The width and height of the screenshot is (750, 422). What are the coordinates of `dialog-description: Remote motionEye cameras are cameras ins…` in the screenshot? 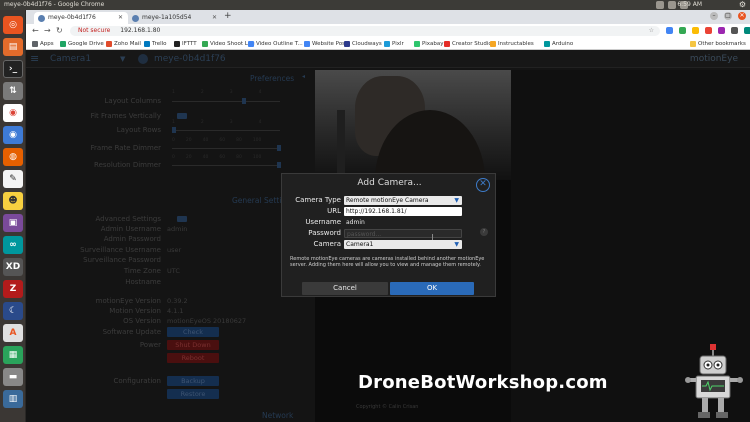 It's located at (387, 262).